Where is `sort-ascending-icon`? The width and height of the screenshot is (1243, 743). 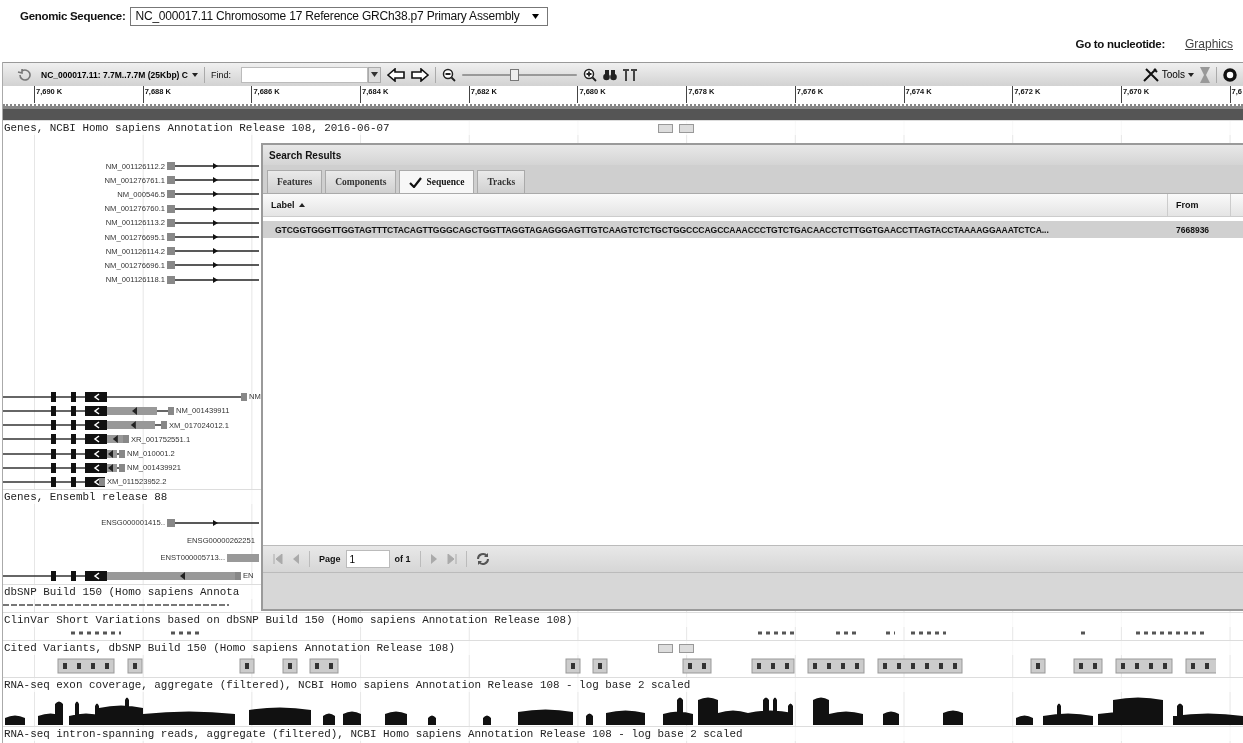
sort-ascending-icon is located at coordinates (301, 205).